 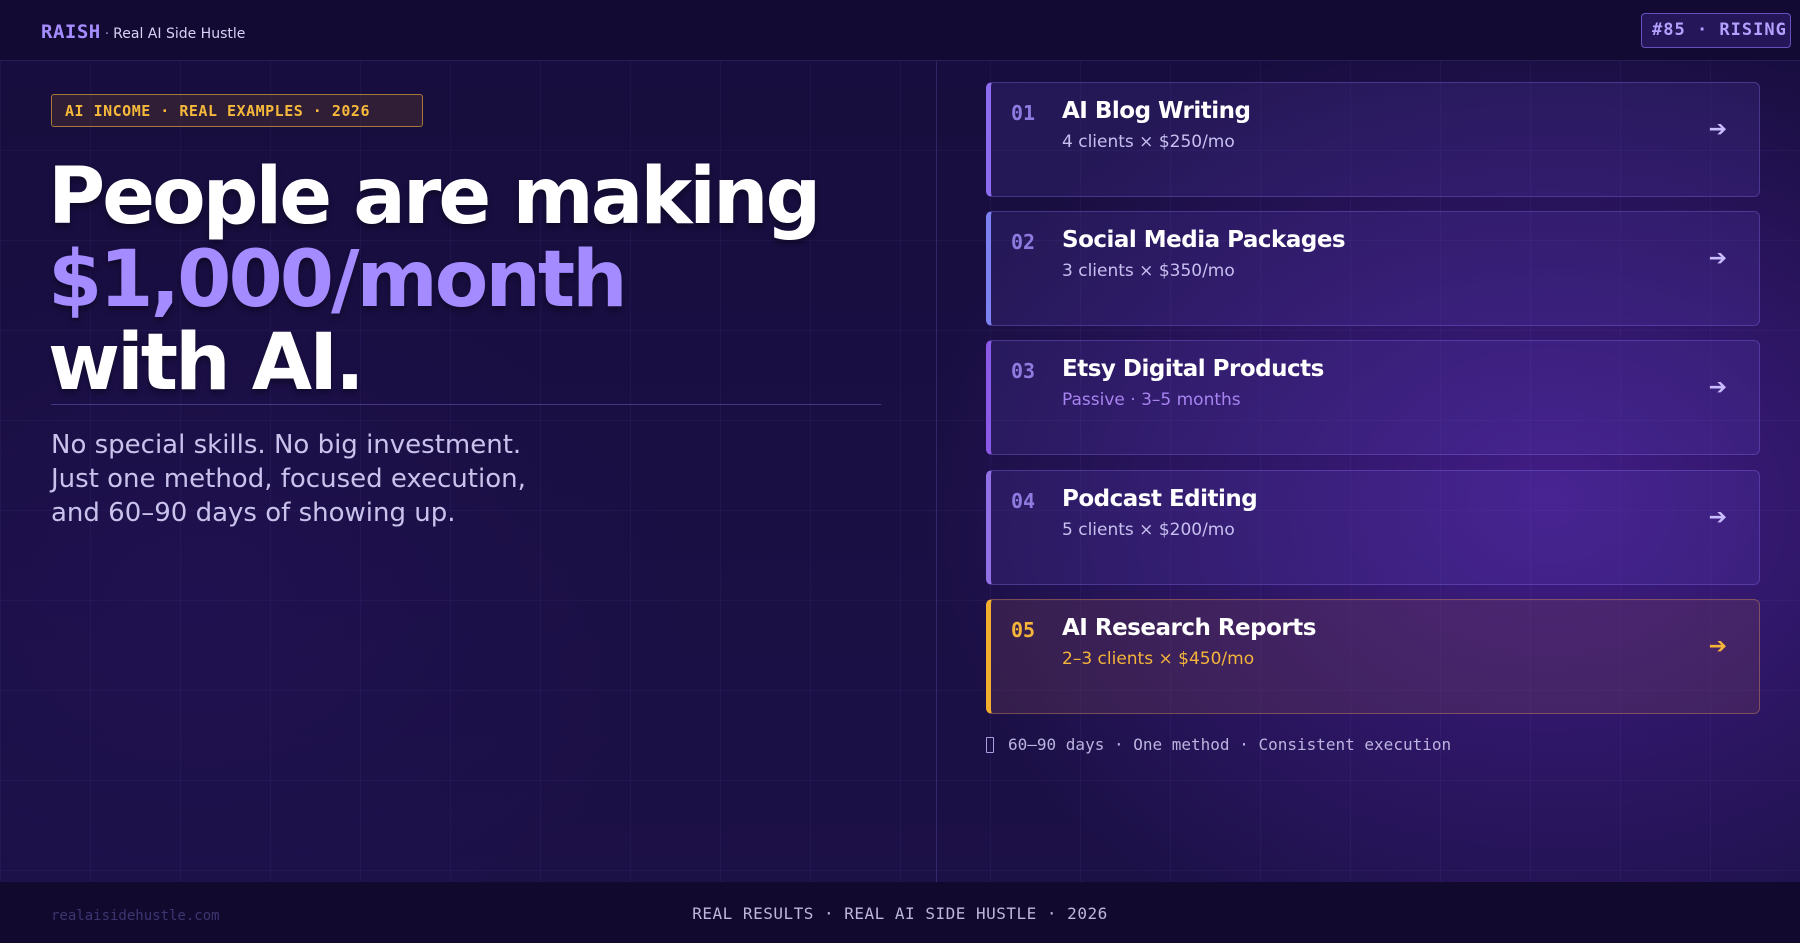 What do you see at coordinates (1158, 659) in the screenshot?
I see `method-meta: 2–3 clients × $450/mo` at bounding box center [1158, 659].